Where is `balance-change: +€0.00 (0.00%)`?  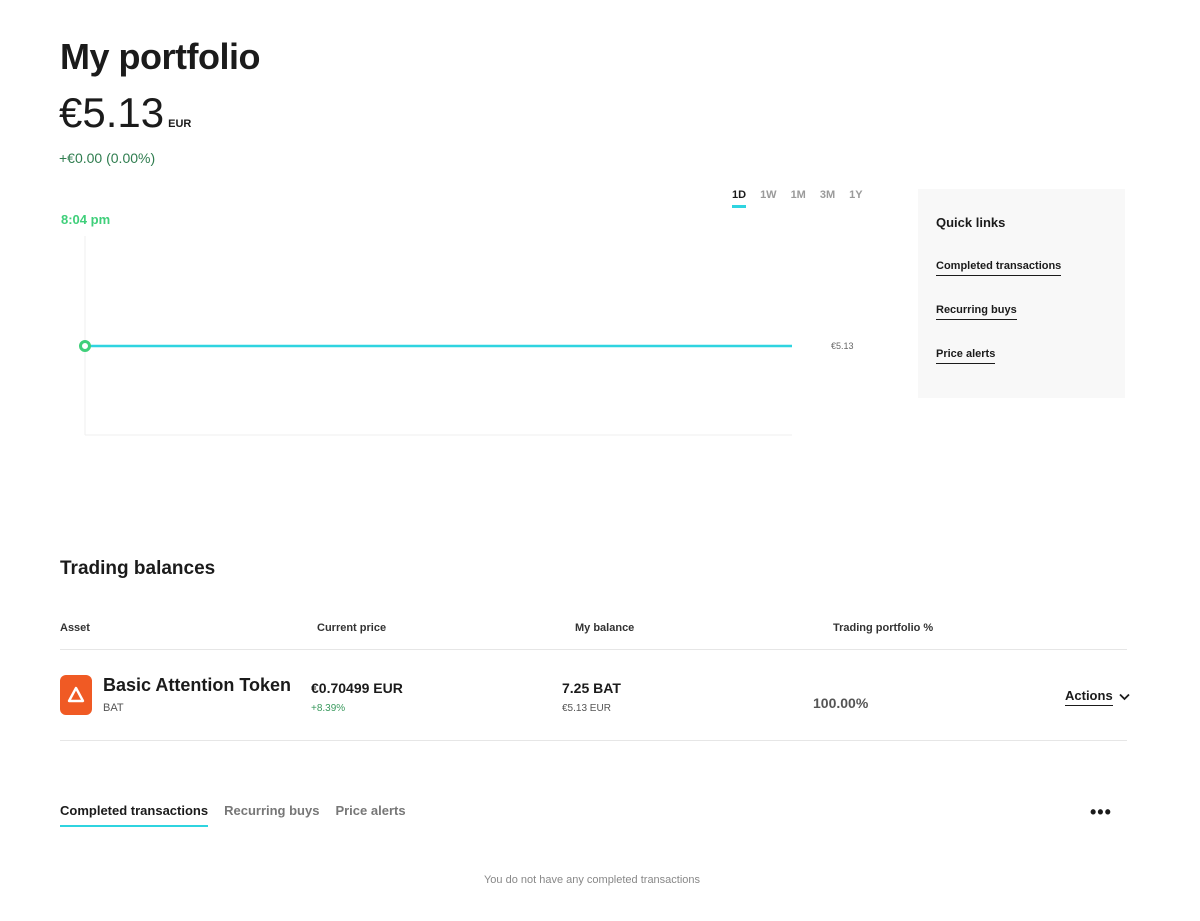 balance-change: +€0.00 (0.00%) is located at coordinates (107, 158).